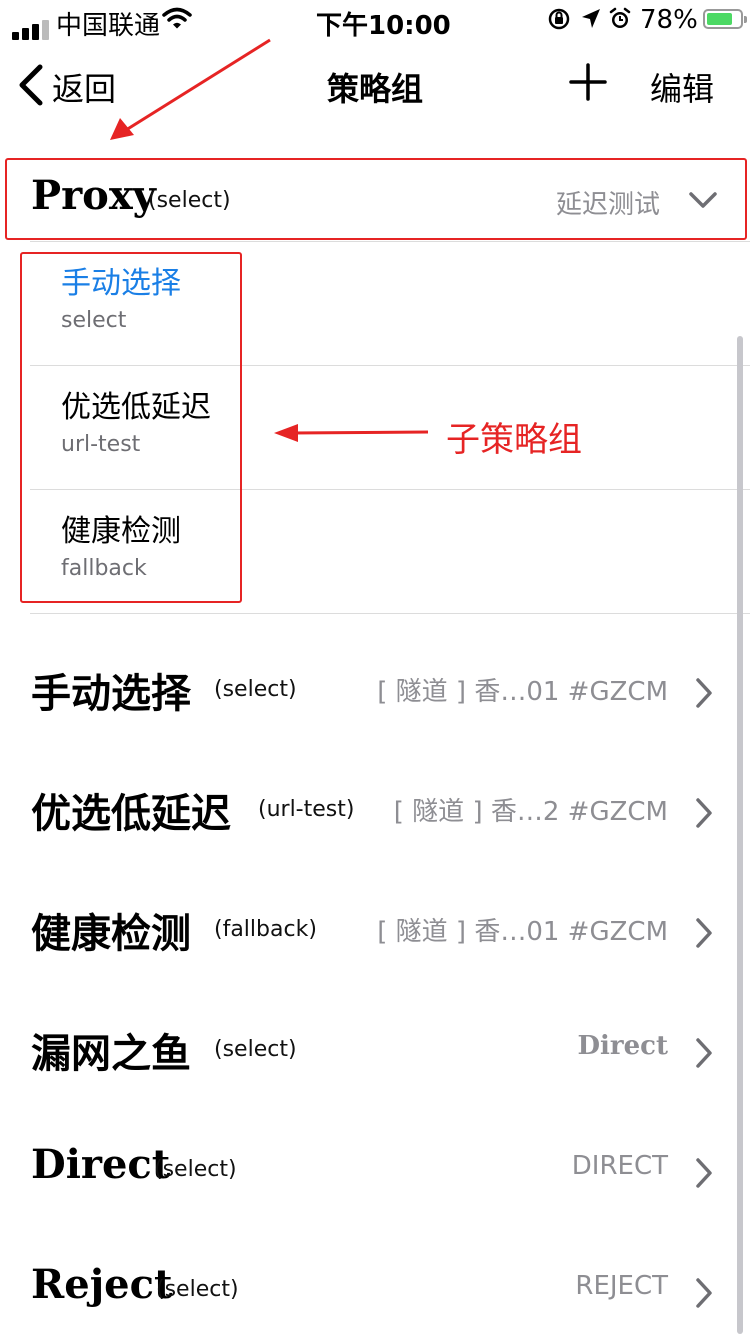 This screenshot has height=1334, width=750. Describe the element at coordinates (306, 809) in the screenshot. I see `group-type: (url-test)` at that location.